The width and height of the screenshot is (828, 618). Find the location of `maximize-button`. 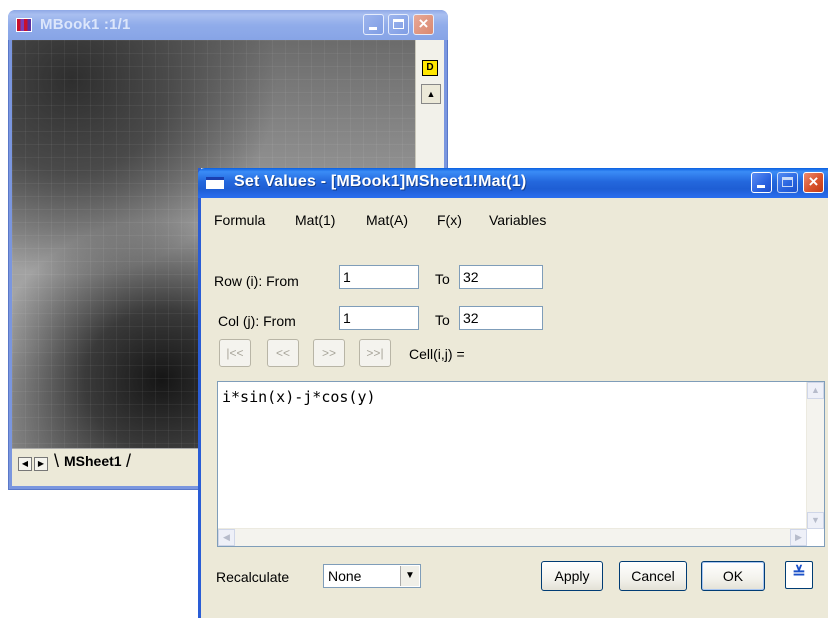

maximize-button is located at coordinates (398, 24).